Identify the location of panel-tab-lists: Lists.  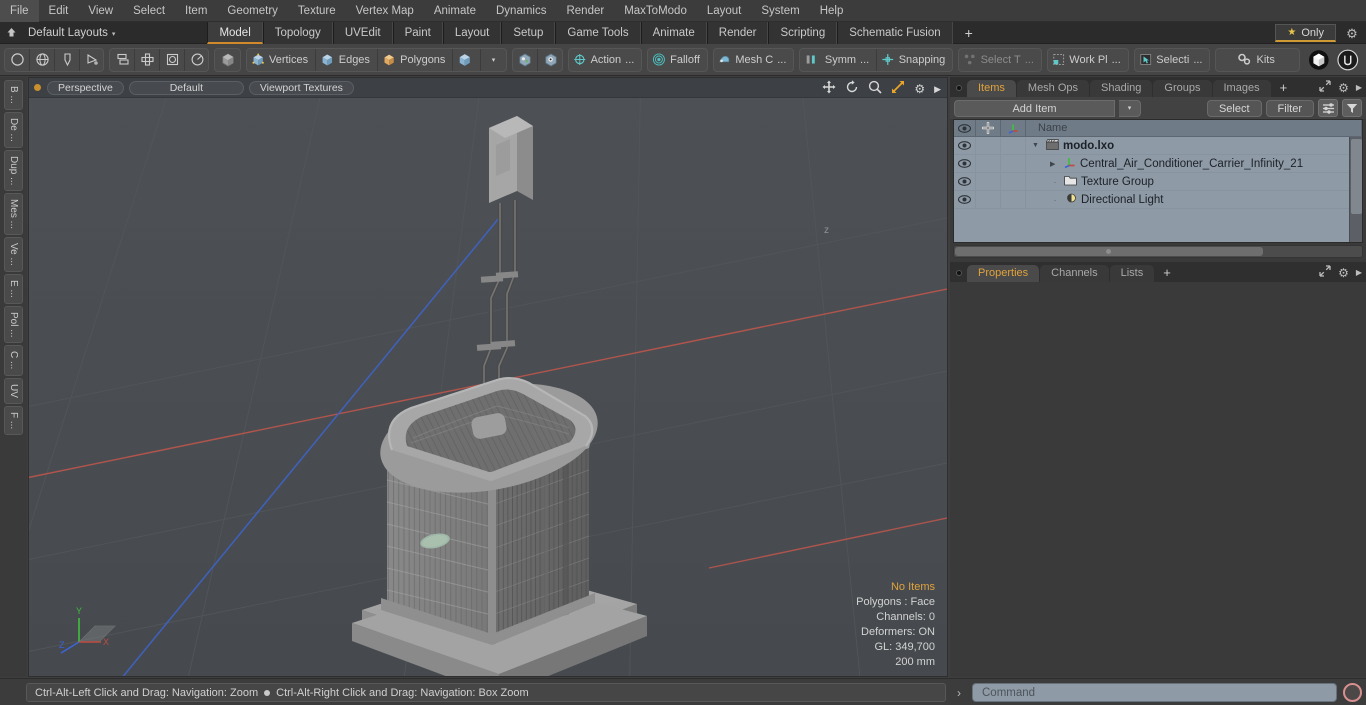
(1132, 273).